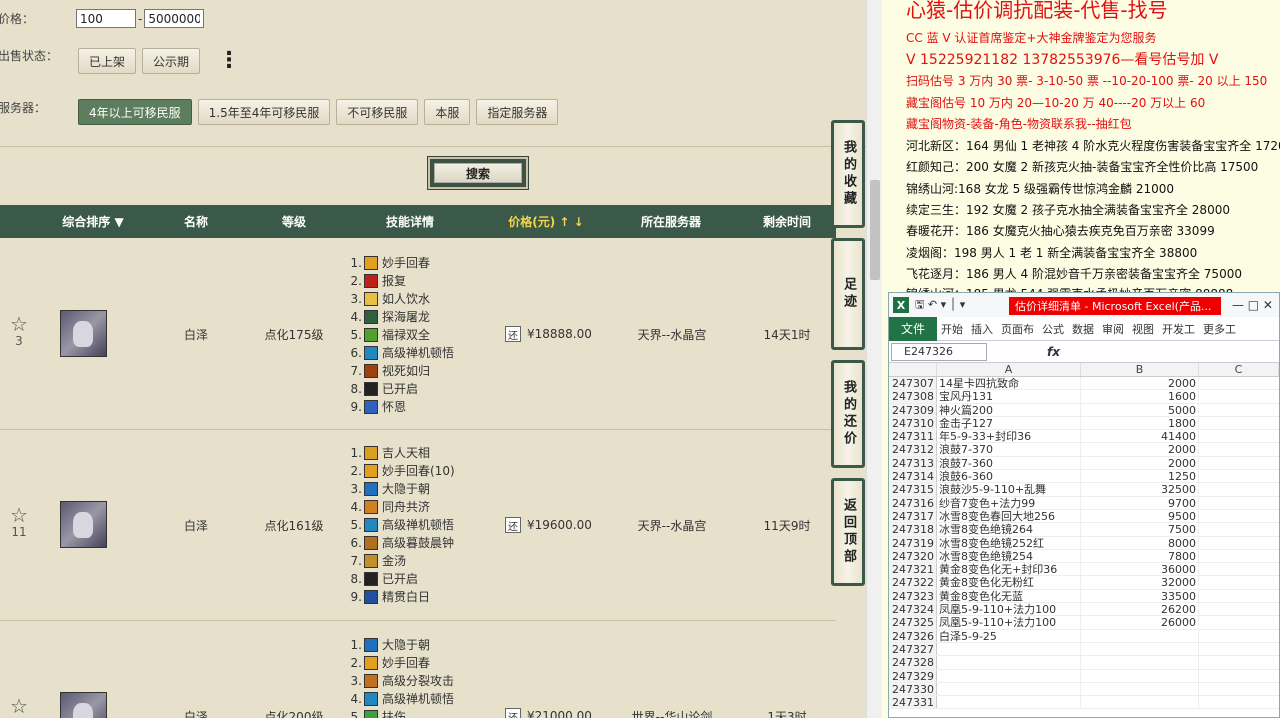 This screenshot has height=718, width=1280. Describe the element at coordinates (913, 636) in the screenshot. I see `row-number: 247326` at that location.